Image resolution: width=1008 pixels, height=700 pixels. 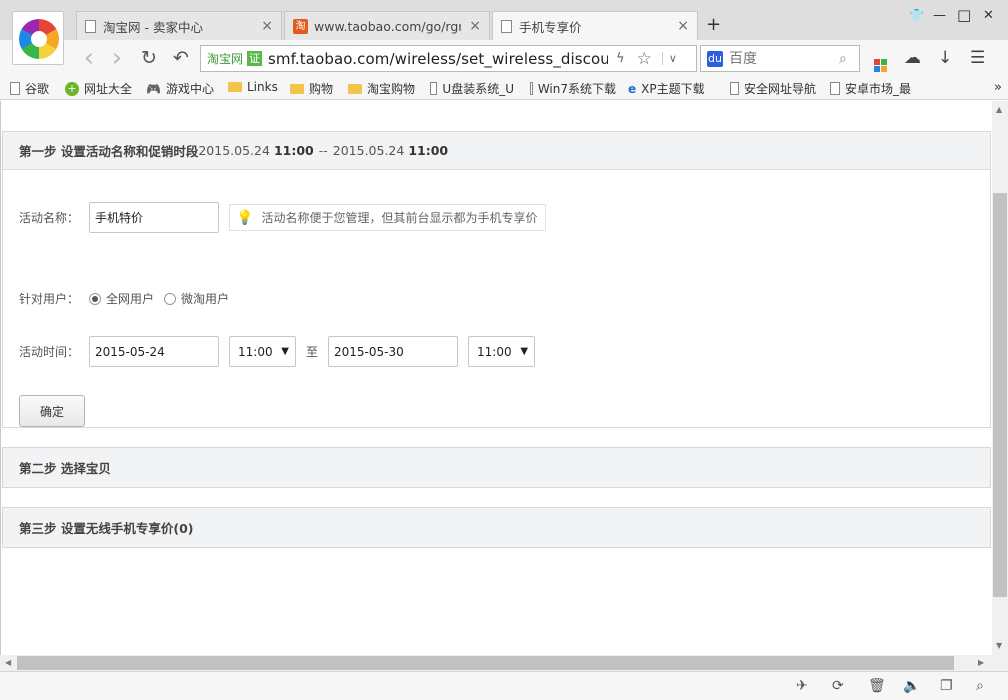 I want to click on bookmark-item: 安全网址导航, so click(x=773, y=88).